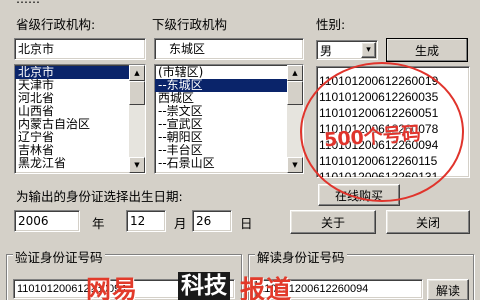 The width and height of the screenshot is (480, 300). I want to click on gender-value: 男, so click(326, 51).